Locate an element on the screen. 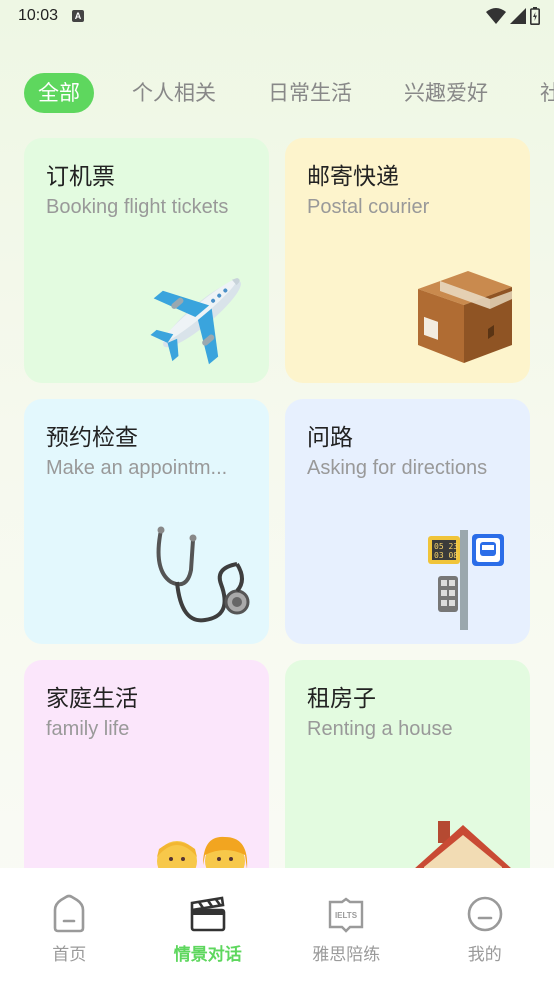  stethoscope-icon is located at coordinates (203, 574).